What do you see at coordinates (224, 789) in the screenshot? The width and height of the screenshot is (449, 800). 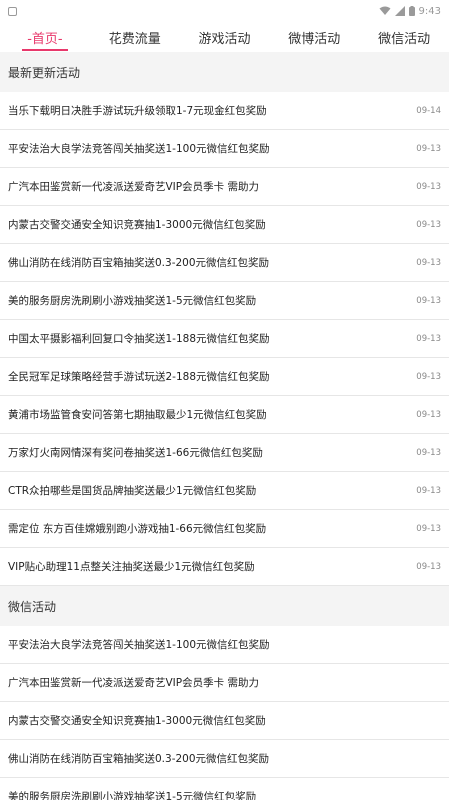 I see `list-item: 美的服务厨房洗刷刷小游戏抽奖送1-5元微信红包奖励` at bounding box center [224, 789].